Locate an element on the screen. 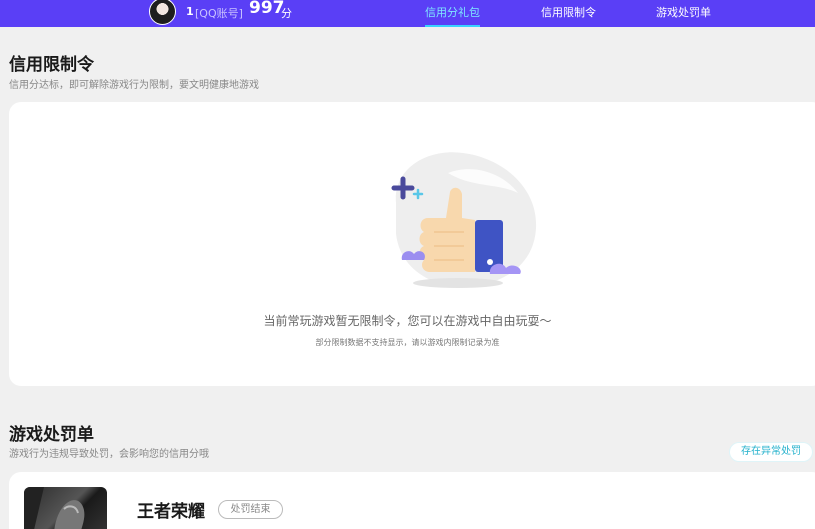 This screenshot has width=815, height=529. penalty-status-badge: 处罚结束 is located at coordinates (250, 509).